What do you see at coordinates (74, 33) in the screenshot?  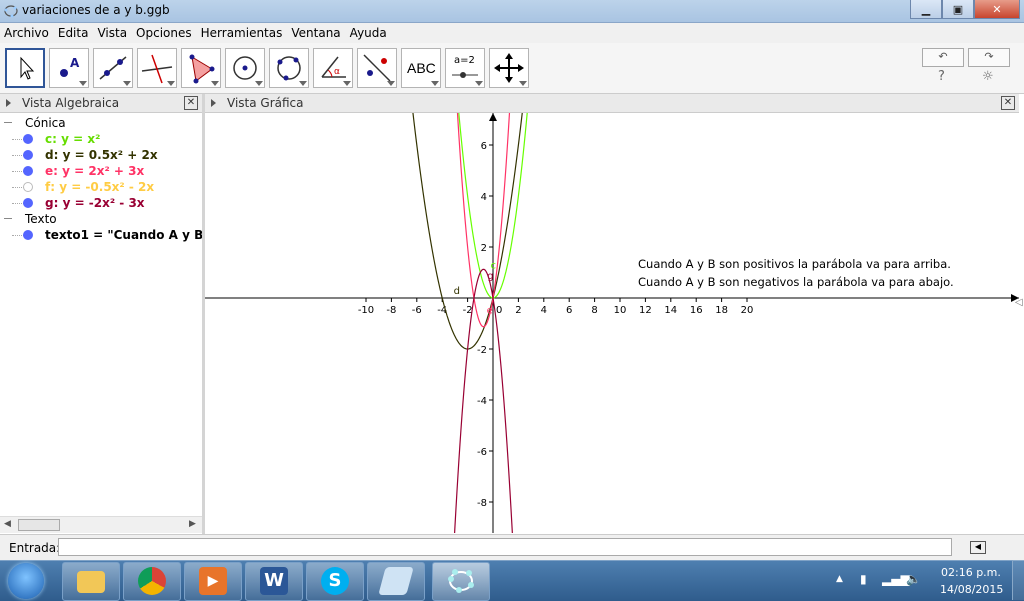 I see `menu-edita: Edita` at bounding box center [74, 33].